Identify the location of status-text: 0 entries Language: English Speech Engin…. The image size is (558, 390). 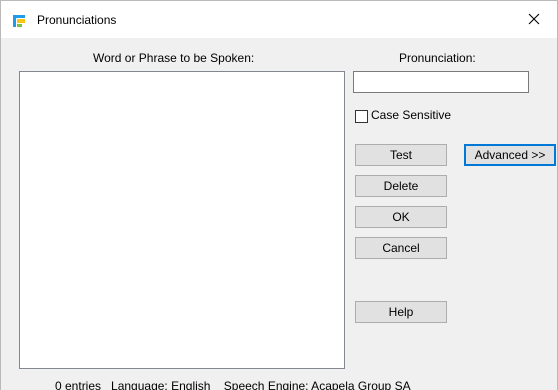
(233, 384).